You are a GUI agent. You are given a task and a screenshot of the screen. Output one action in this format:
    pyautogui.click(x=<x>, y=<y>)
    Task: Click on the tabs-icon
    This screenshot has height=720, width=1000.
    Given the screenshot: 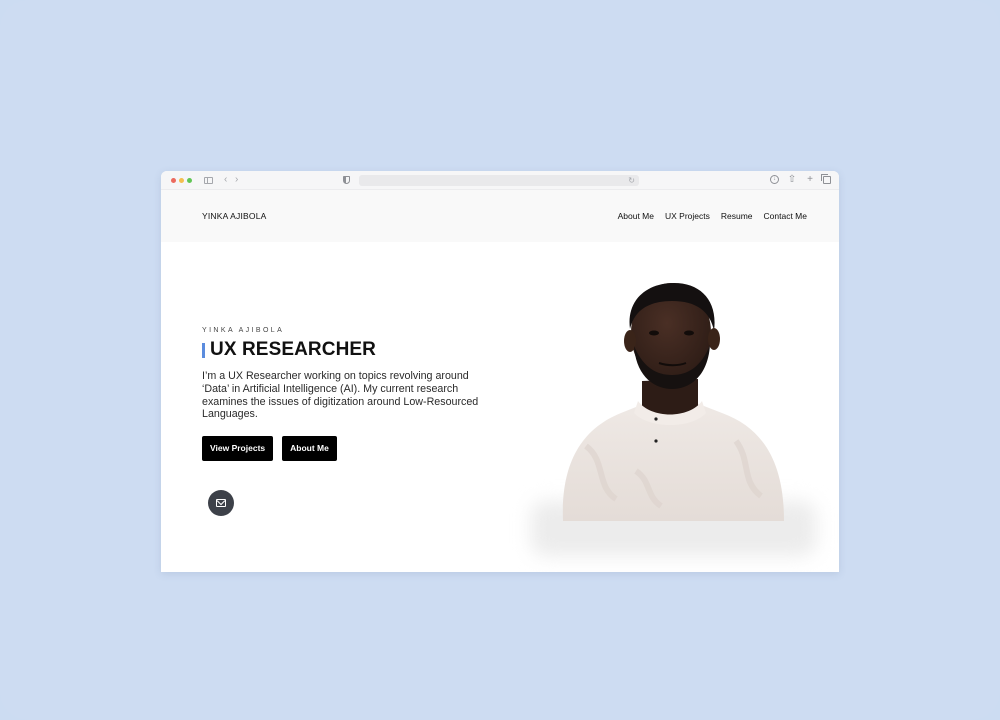 What is the action you would take?
    pyautogui.click(x=826, y=179)
    